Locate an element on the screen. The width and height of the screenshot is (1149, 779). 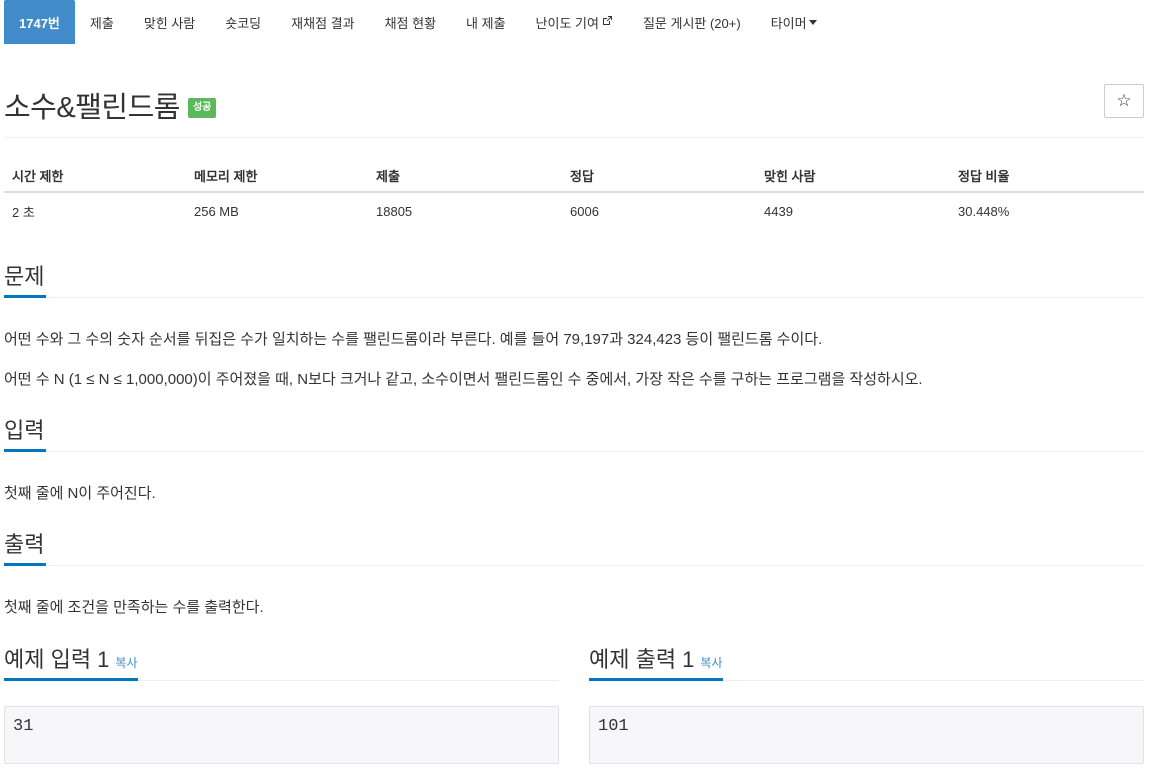
status-badge: 성공 is located at coordinates (202, 108).